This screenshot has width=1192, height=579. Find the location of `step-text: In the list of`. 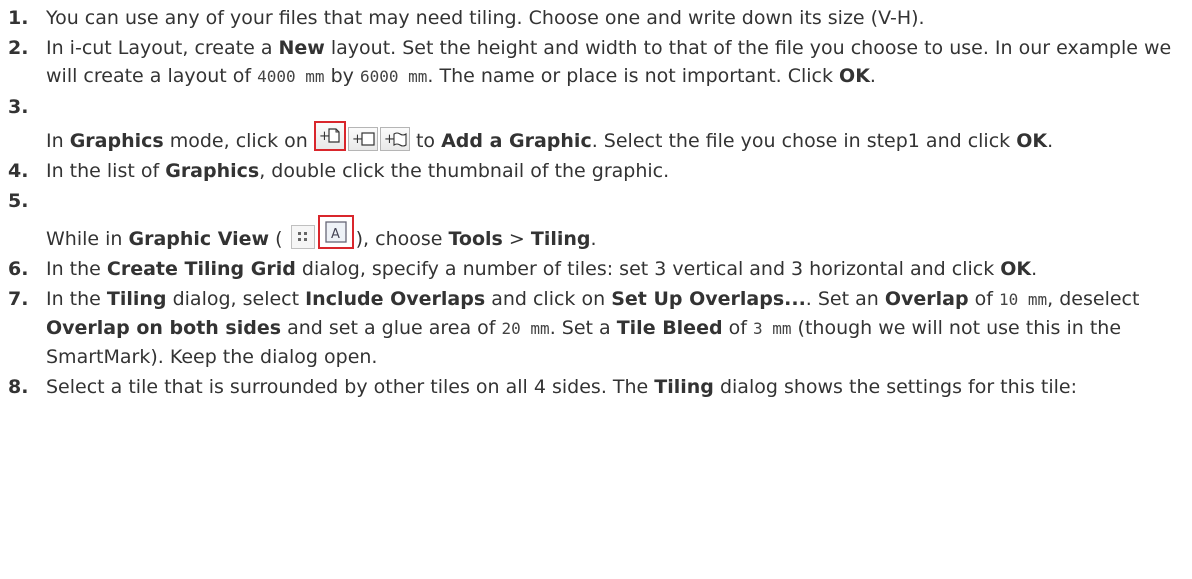

step-text: In the list of is located at coordinates (106, 171).